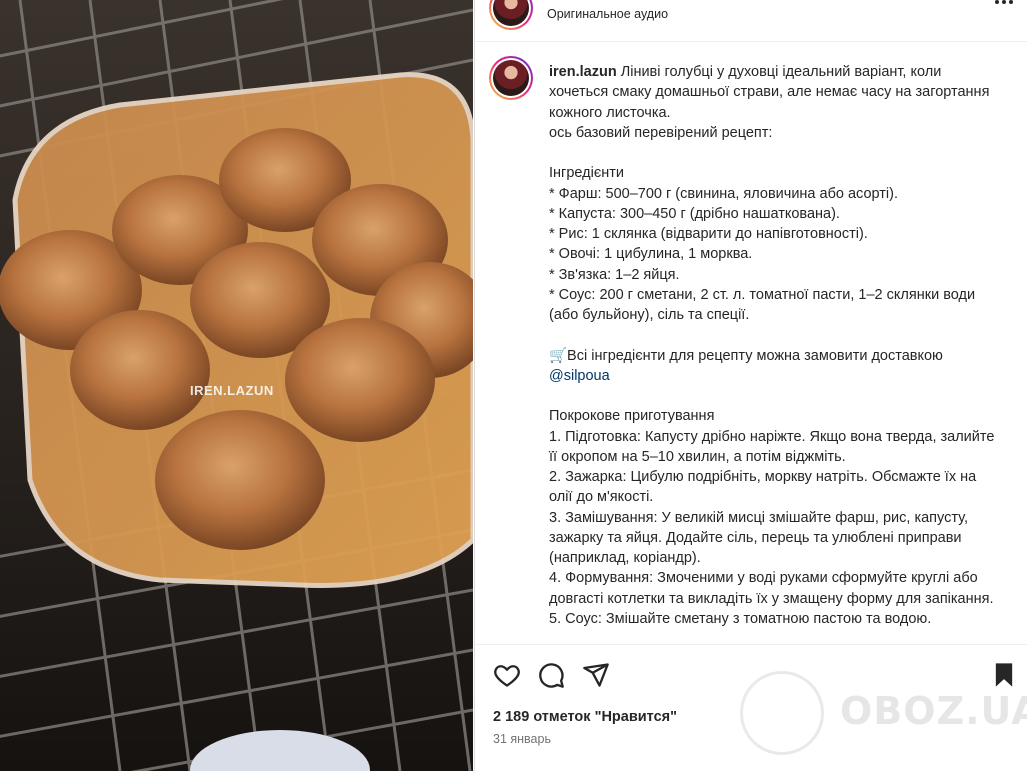 Image resolution: width=1027 pixels, height=772 pixels. Describe the element at coordinates (232, 390) in the screenshot. I see `video-watermark: IREN.LAZUN` at that location.